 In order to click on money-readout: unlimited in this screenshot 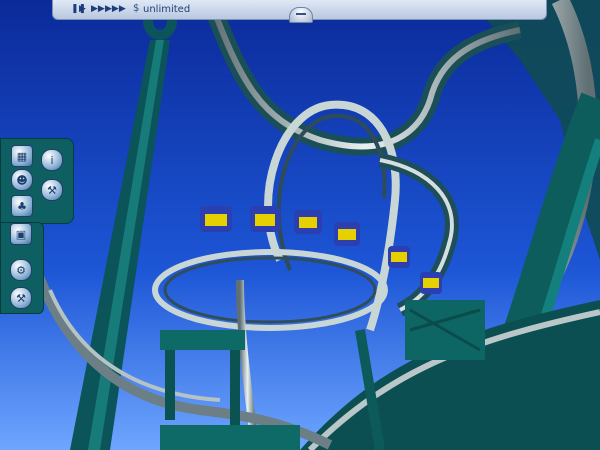, I will do `click(167, 9)`.